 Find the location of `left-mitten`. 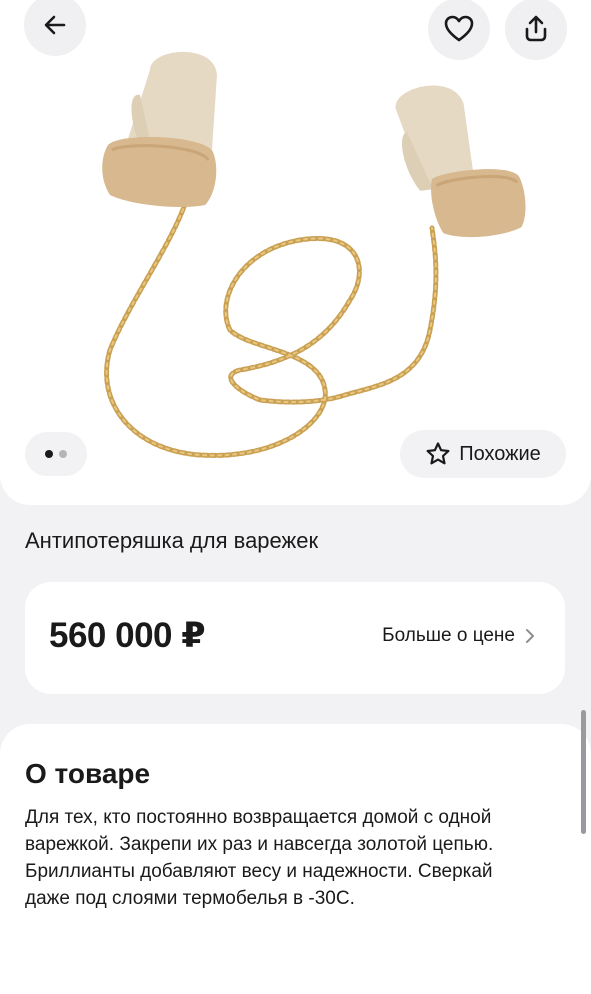

left-mitten is located at coordinates (159, 129).